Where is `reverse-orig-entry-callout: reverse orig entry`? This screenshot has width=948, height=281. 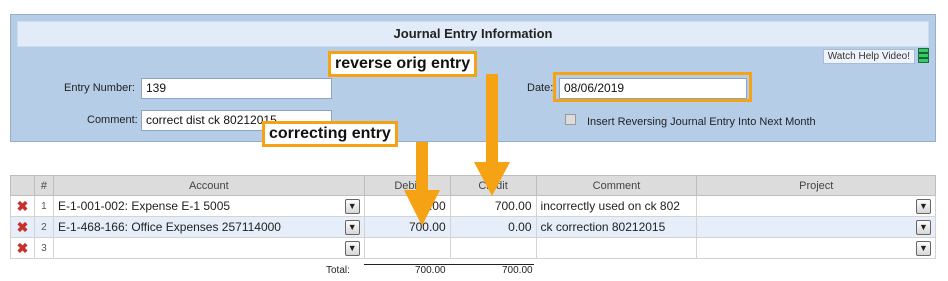
reverse-orig-entry-callout: reverse orig entry is located at coordinates (403, 64).